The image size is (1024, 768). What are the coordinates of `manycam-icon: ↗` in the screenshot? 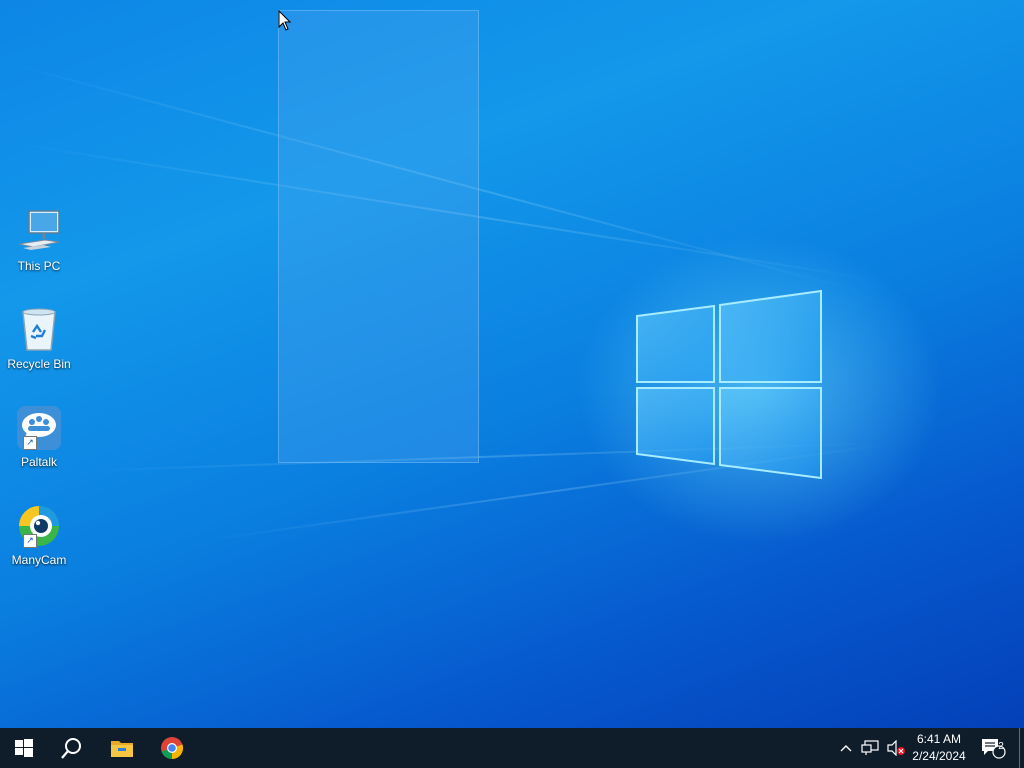 It's located at (39, 526).